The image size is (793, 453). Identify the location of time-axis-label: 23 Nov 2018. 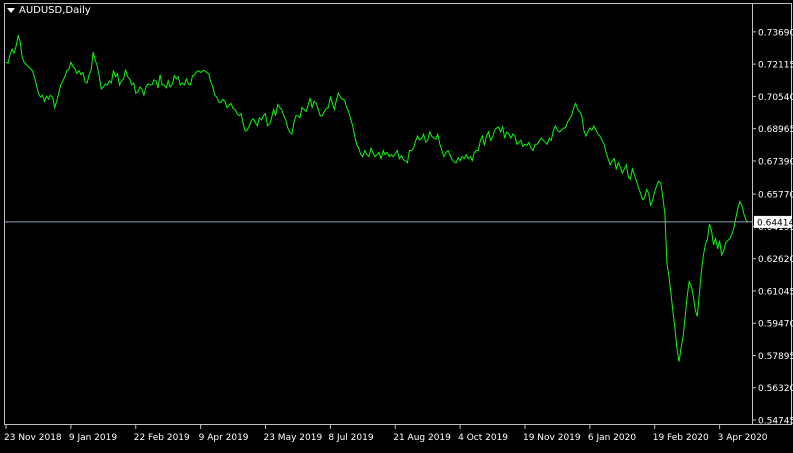
(33, 438).